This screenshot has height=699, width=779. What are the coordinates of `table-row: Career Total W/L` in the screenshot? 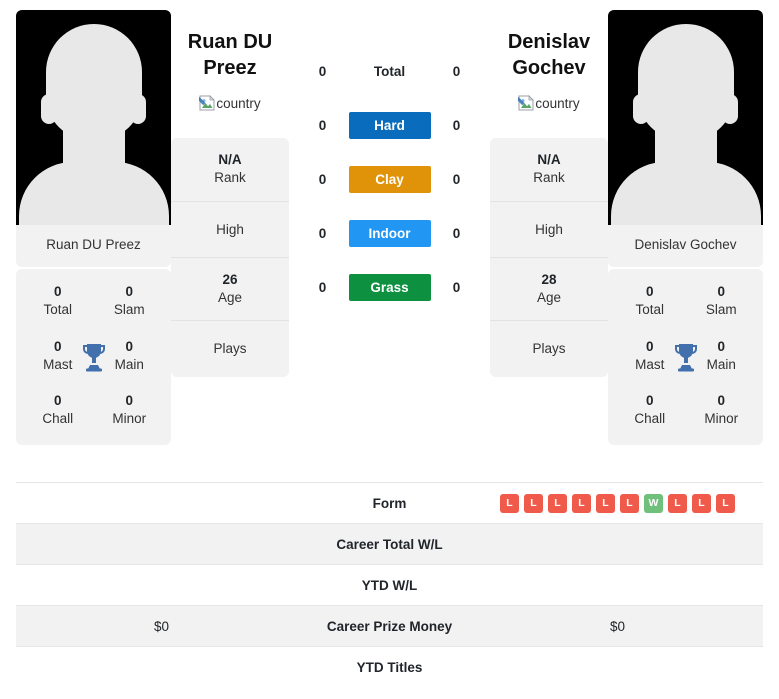 It's located at (389, 544).